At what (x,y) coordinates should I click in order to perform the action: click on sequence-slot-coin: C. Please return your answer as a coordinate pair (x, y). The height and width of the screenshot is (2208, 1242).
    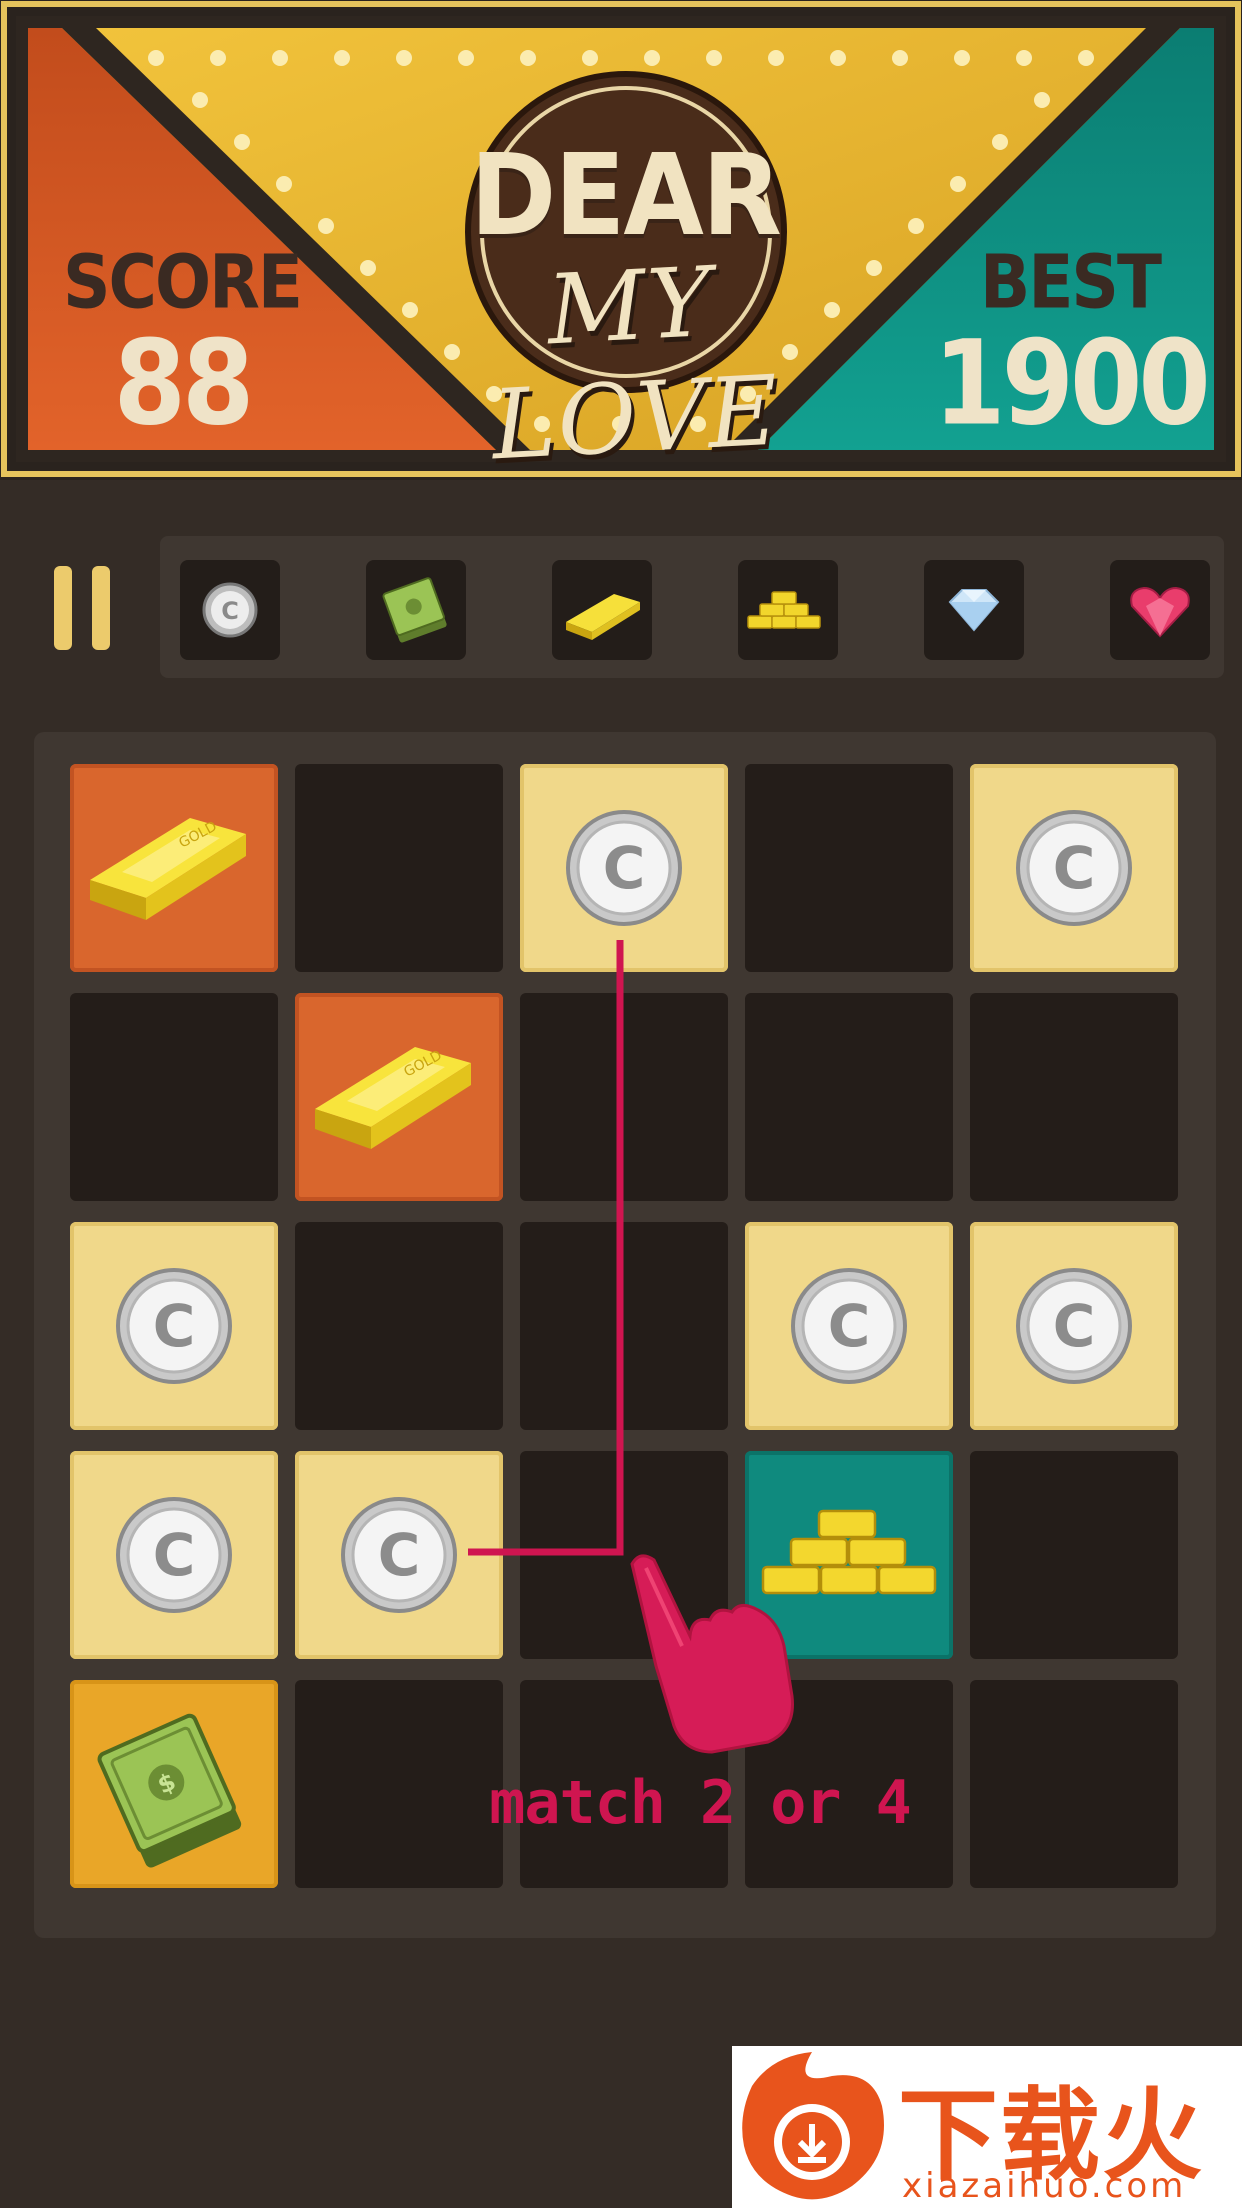
    Looking at the image, I should click on (230, 610).